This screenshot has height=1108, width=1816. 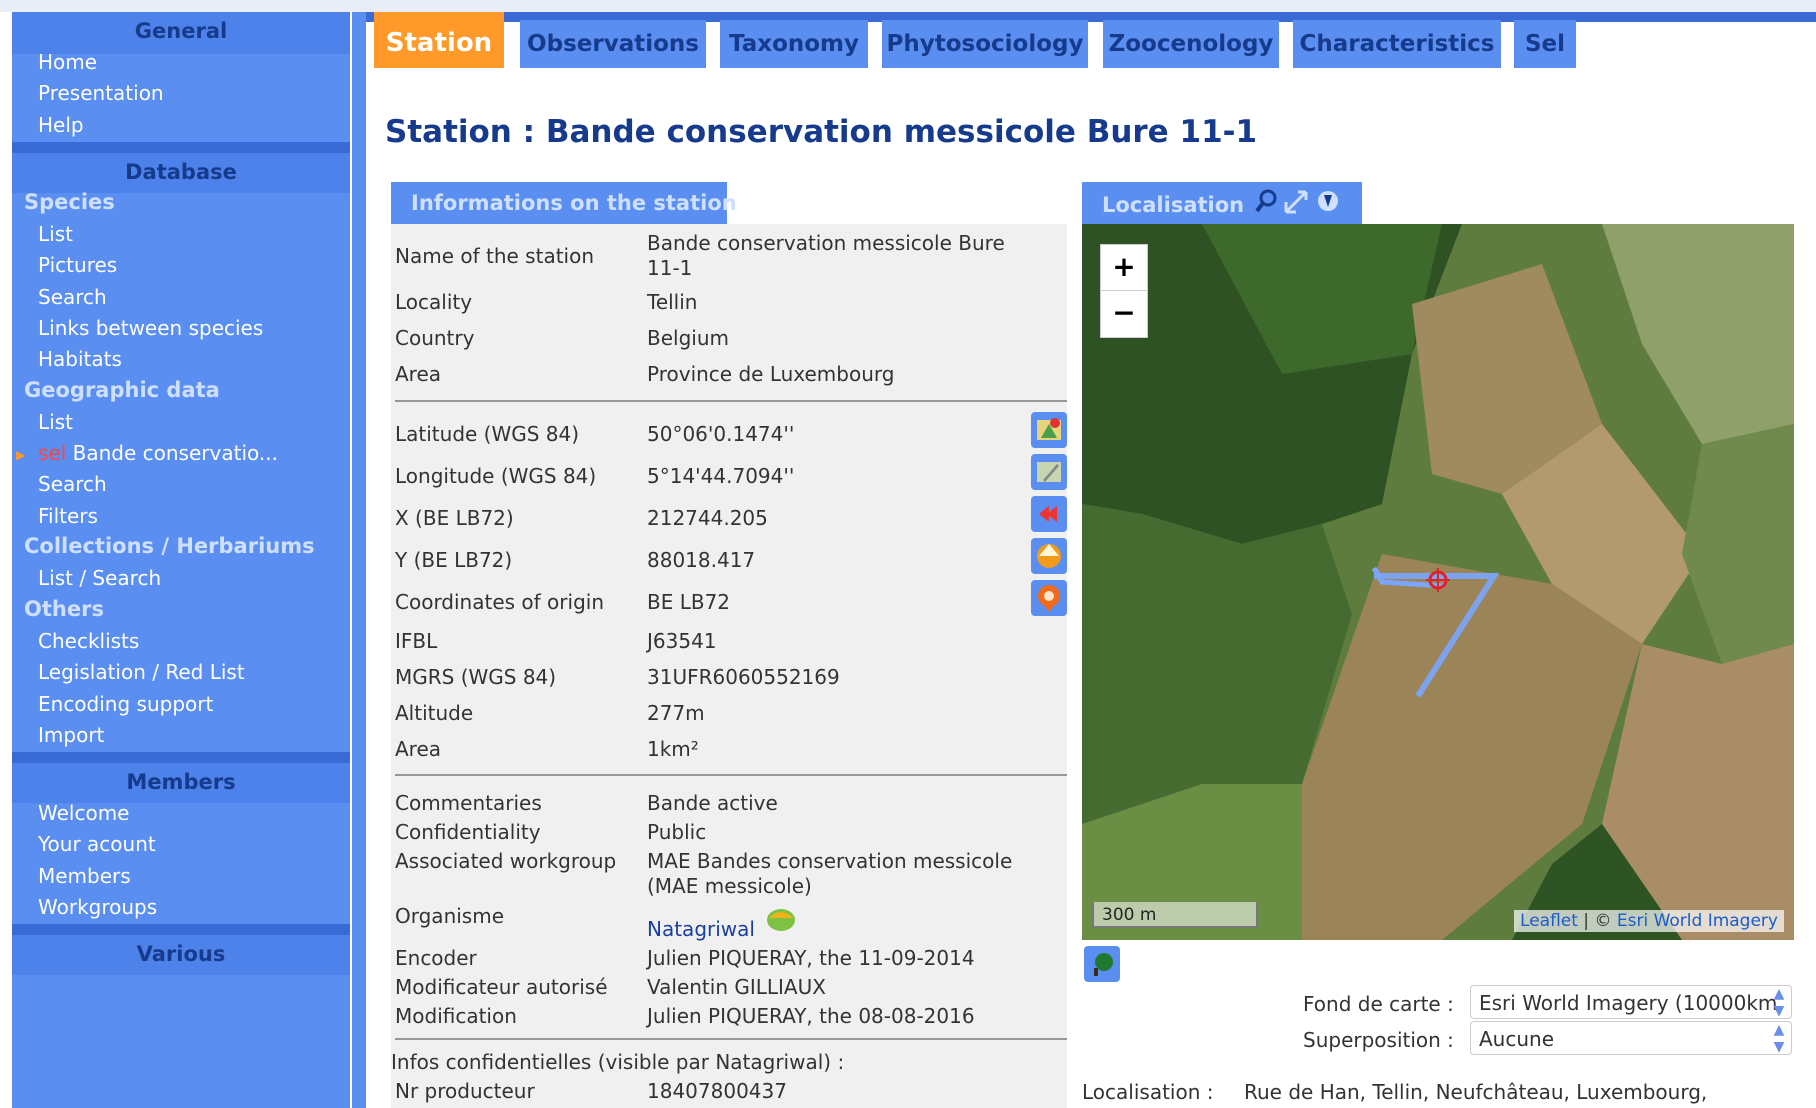 I want to click on sidebar-item-checklists: Checklists, so click(x=88, y=641).